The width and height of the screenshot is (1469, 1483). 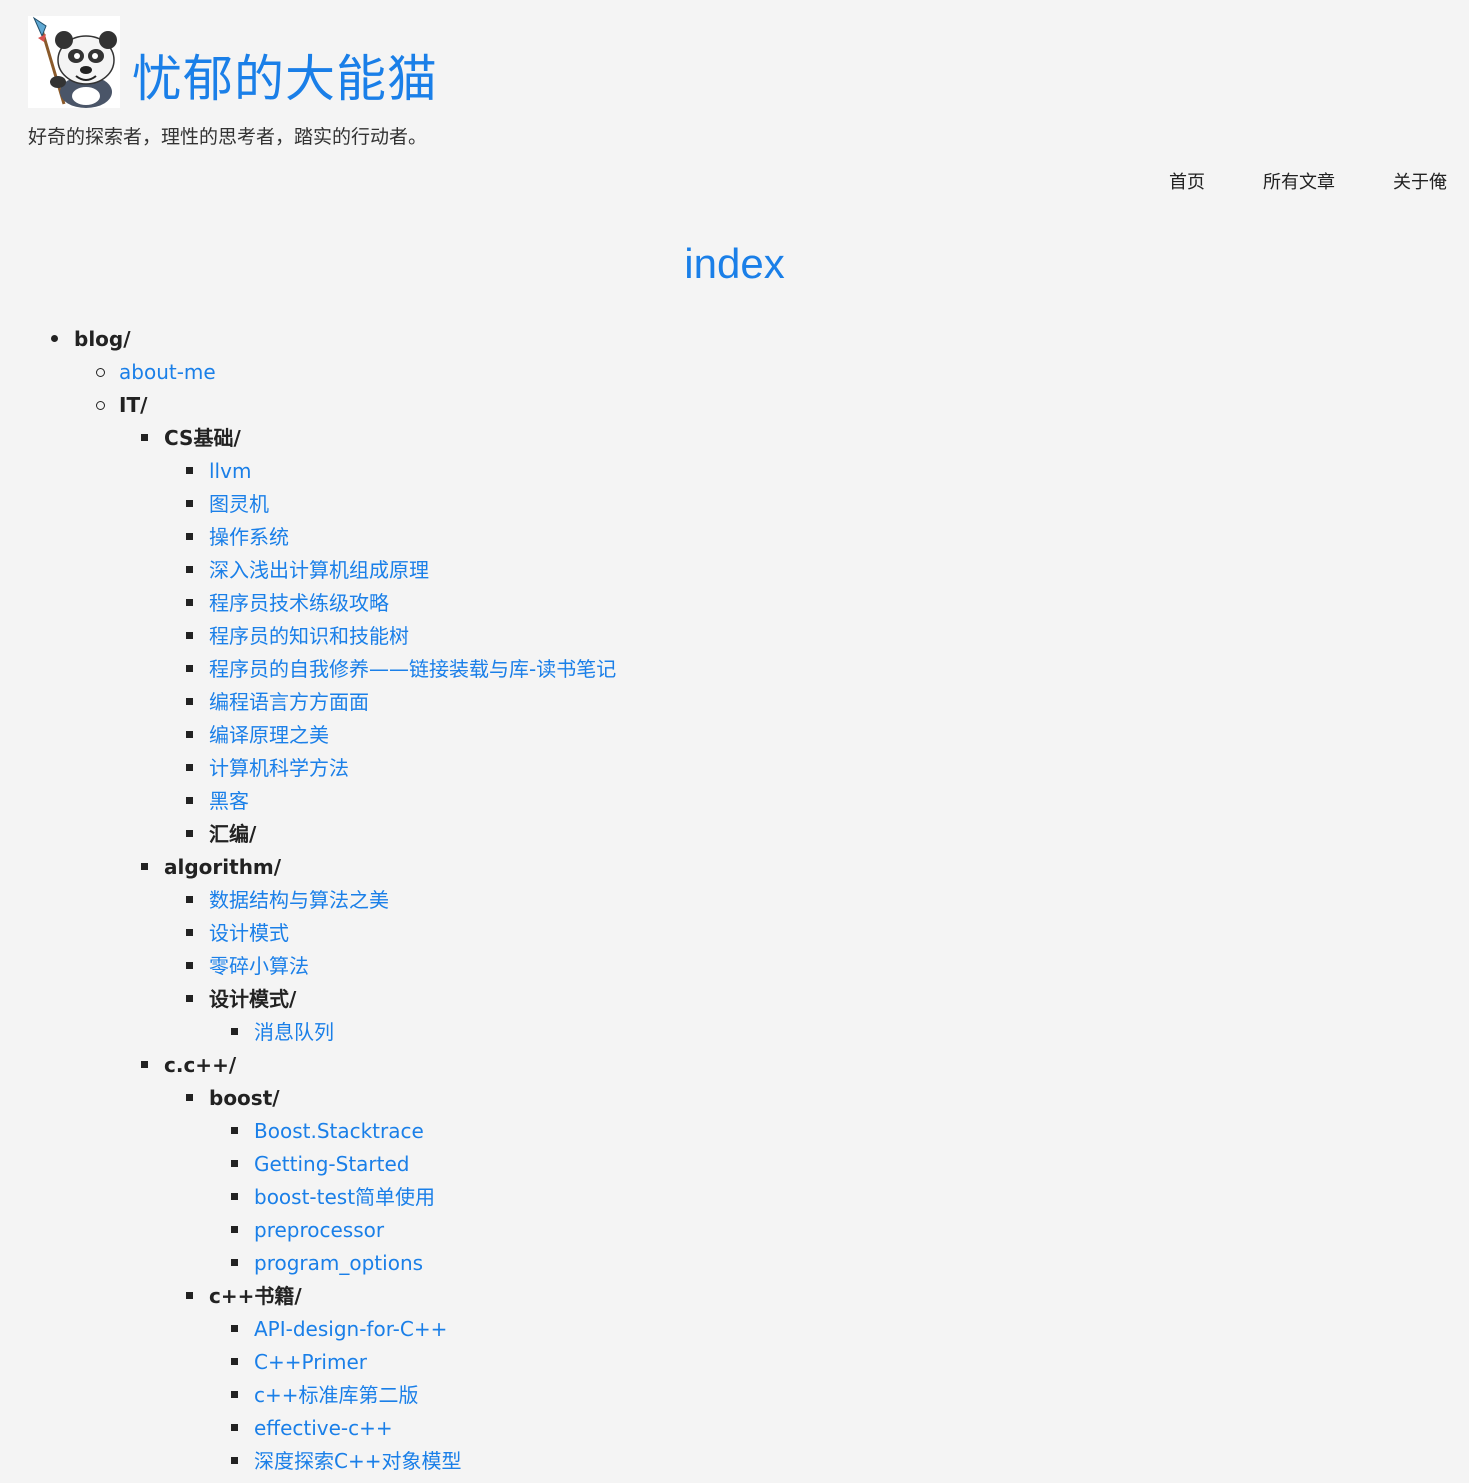 I want to click on tree-folder-label: boost/, so click(x=244, y=1098).